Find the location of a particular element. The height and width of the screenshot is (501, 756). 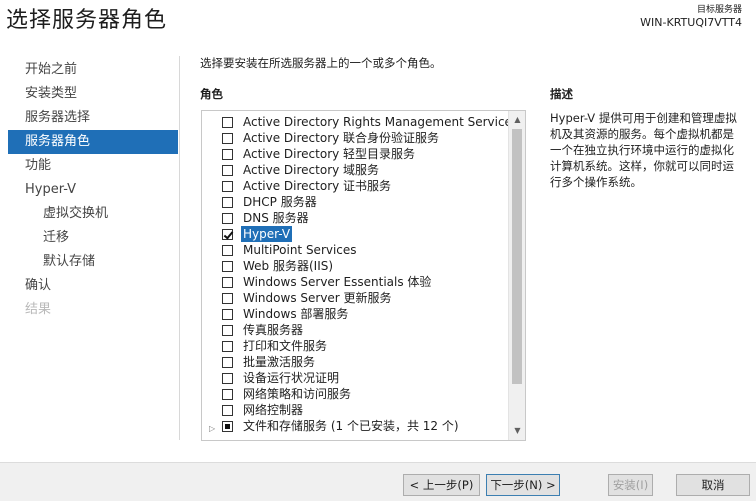

role-label: 打印和文件服务 is located at coordinates (285, 346).